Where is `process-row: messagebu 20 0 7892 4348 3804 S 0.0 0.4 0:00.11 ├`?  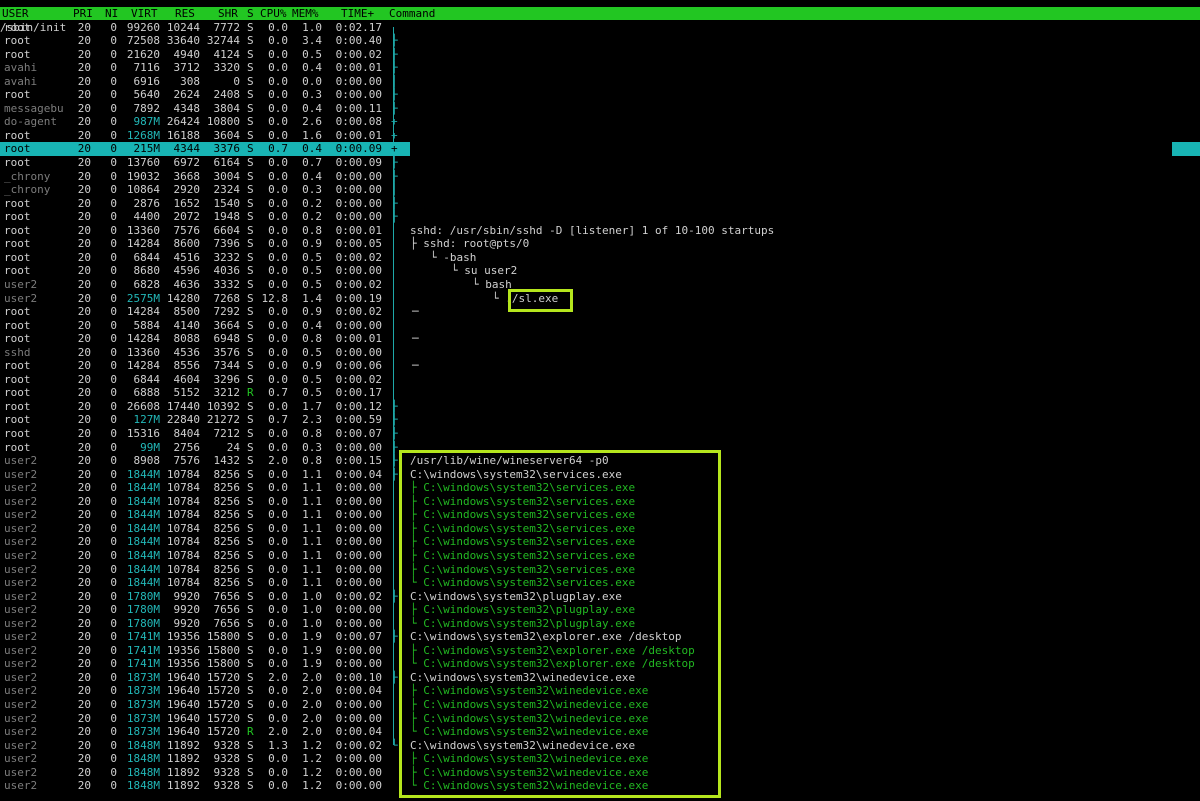 process-row: messagebu 20 0 7892 4348 3804 S 0.0 0.4 0:00.11 ├ is located at coordinates (600, 109).